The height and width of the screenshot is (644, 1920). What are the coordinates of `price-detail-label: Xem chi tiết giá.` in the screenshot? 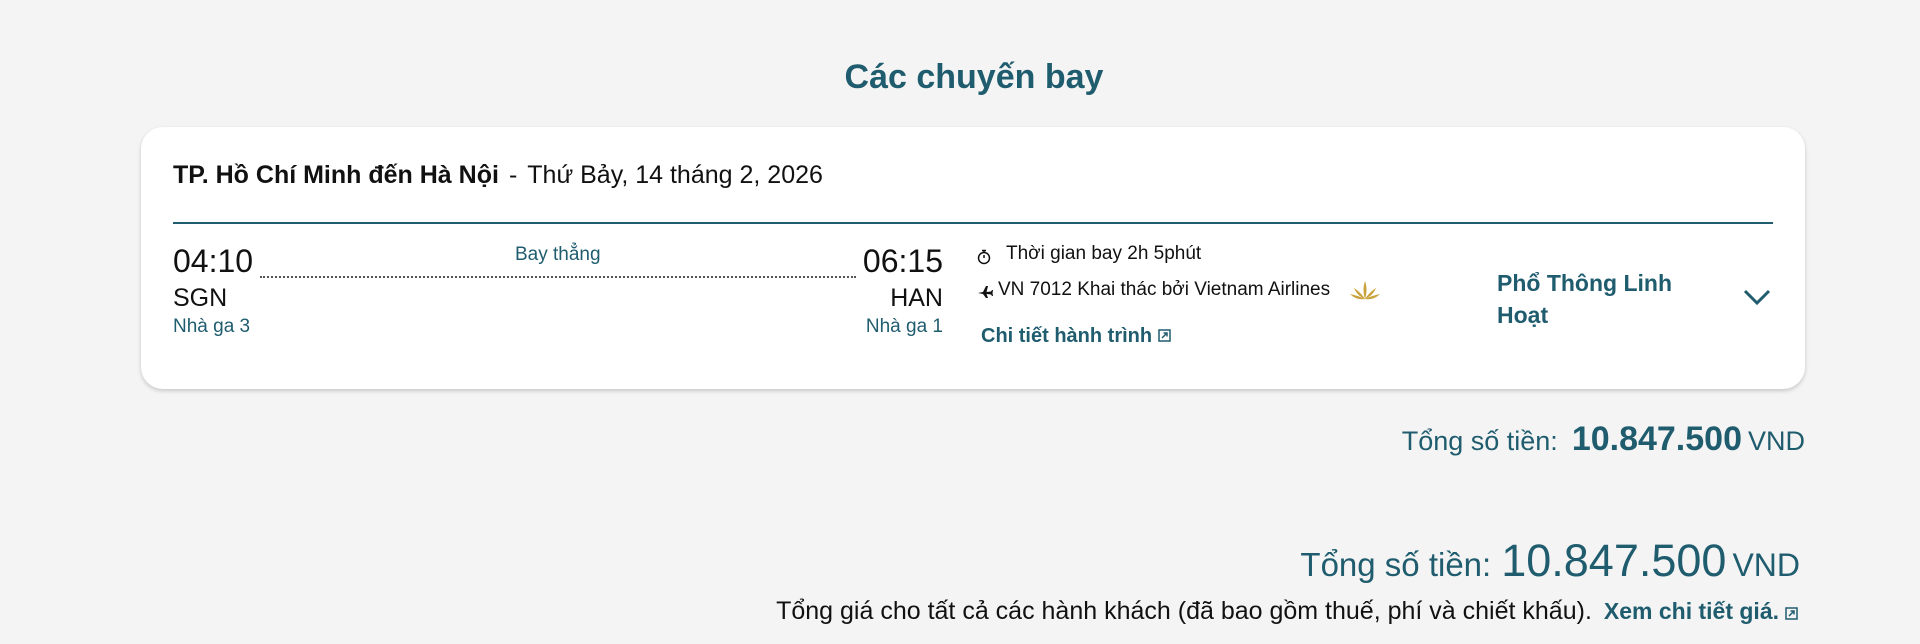 It's located at (1691, 611).